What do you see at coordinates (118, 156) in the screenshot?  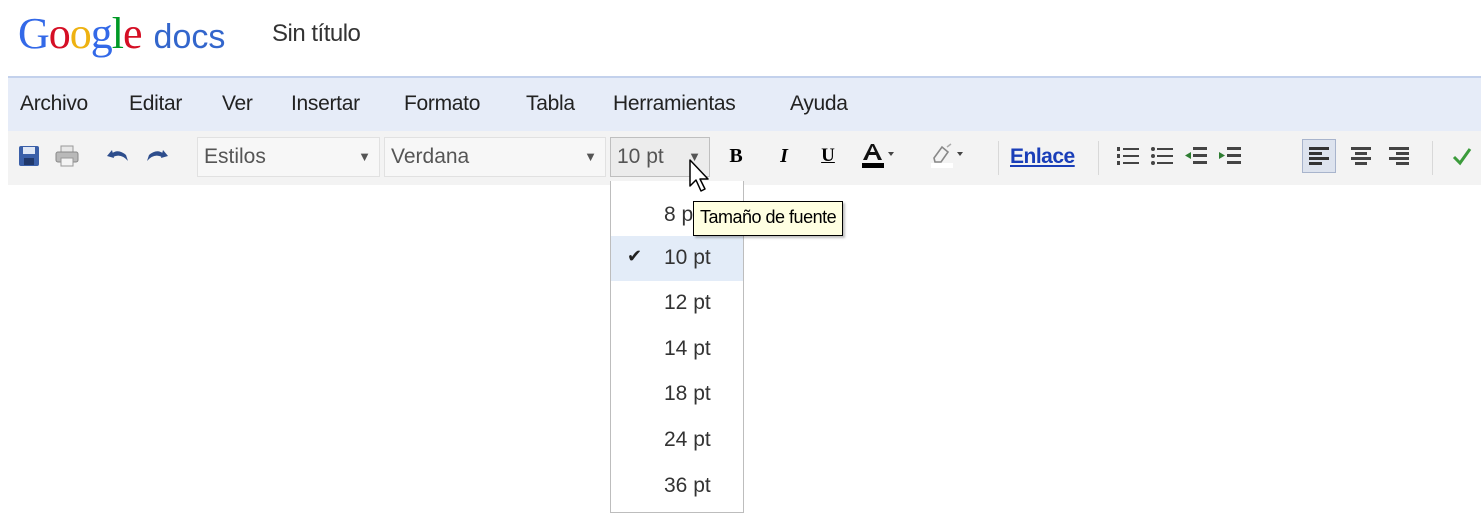 I see `undo-icon` at bounding box center [118, 156].